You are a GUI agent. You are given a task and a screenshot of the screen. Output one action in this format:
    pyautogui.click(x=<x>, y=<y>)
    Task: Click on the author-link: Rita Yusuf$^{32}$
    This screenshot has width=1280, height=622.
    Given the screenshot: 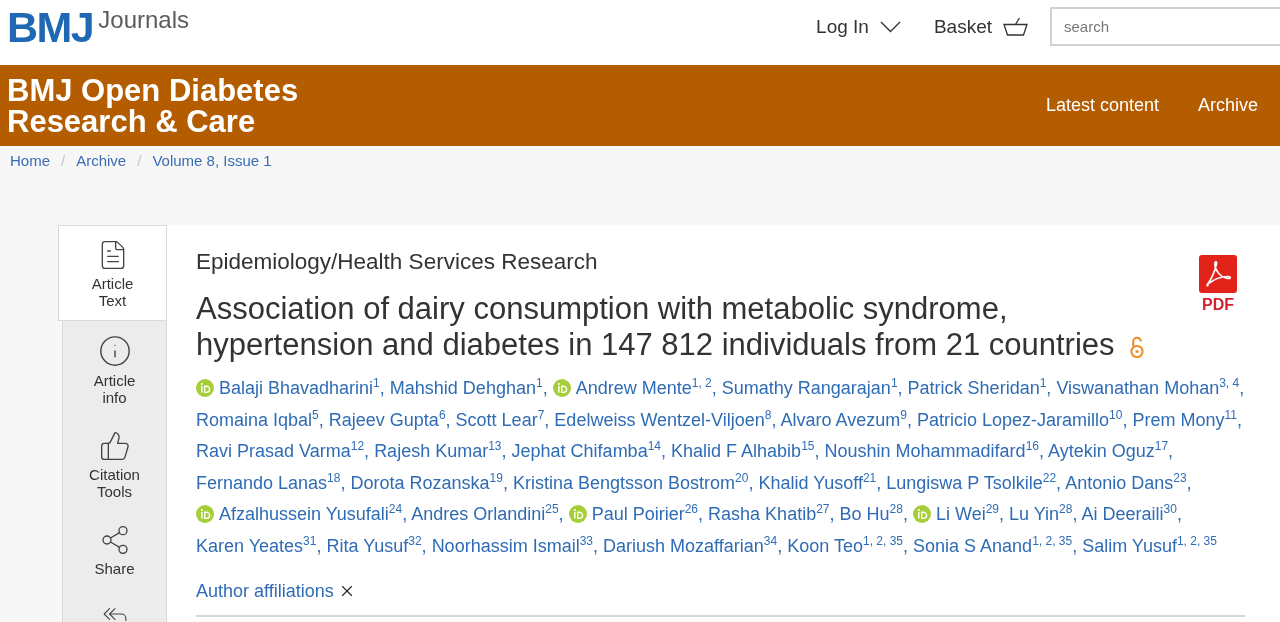 What is the action you would take?
    pyautogui.click(x=374, y=545)
    